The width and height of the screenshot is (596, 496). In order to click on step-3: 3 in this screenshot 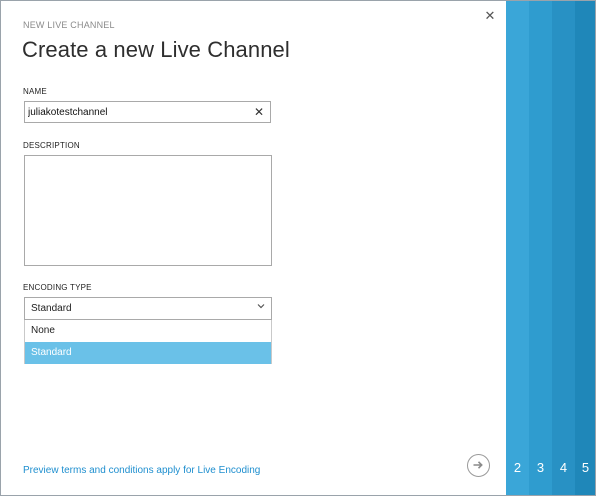, I will do `click(540, 248)`.